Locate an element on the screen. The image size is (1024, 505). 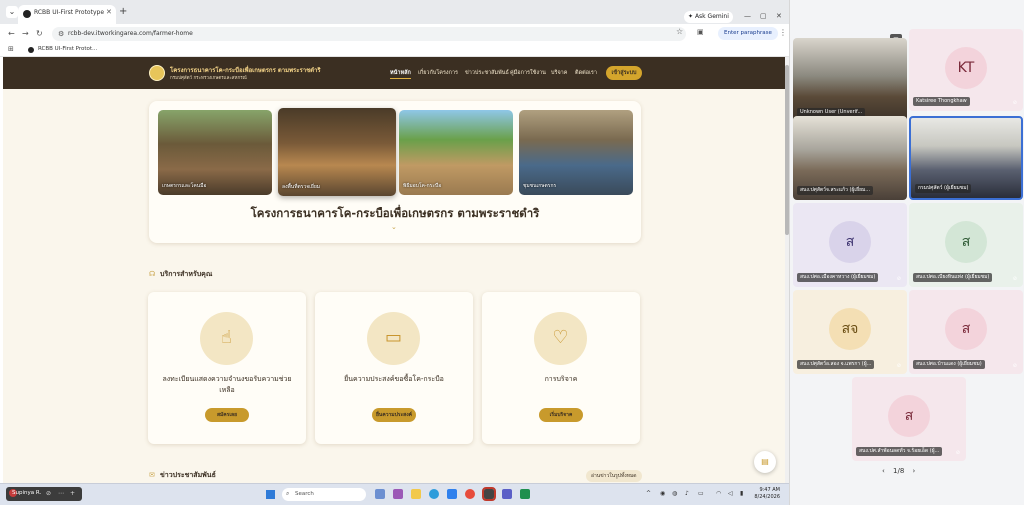
apply-button: สมัครเลย is located at coordinates (227, 415).